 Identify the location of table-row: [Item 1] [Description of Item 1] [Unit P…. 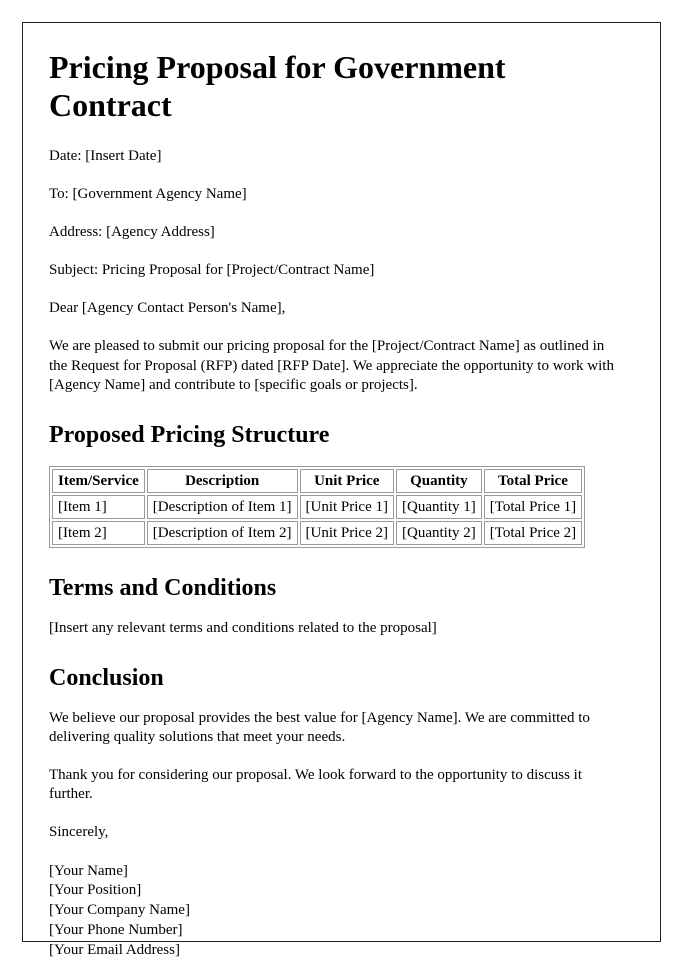
(317, 506).